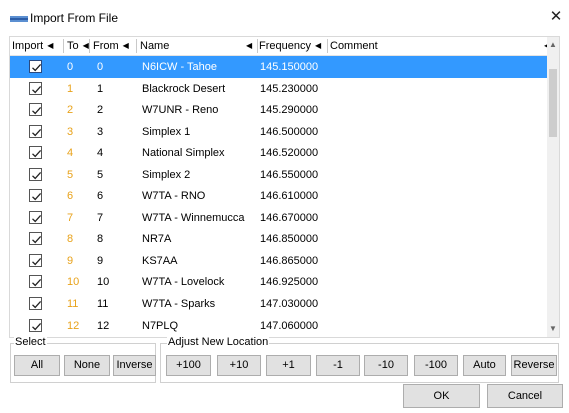 The image size is (569, 413). I want to click on frequency-cell: 146.670000, so click(289, 217).